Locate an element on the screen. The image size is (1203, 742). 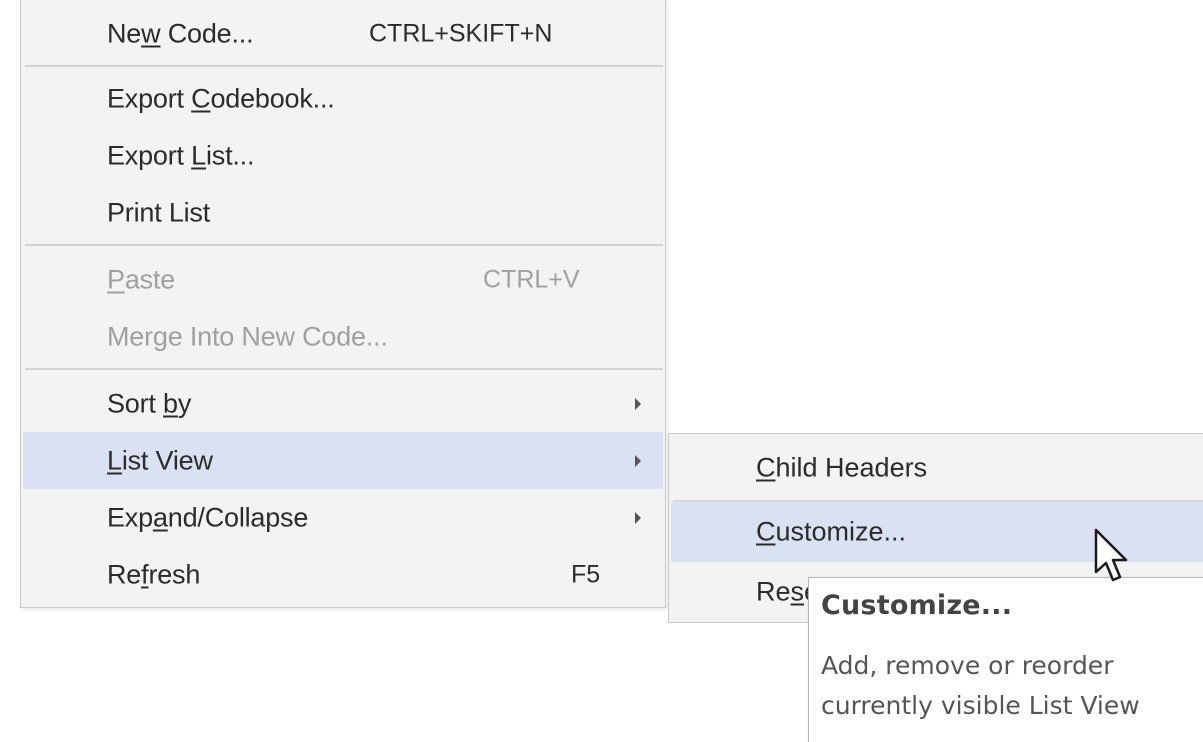
submenu-item-label: Child Headers is located at coordinates (842, 467).